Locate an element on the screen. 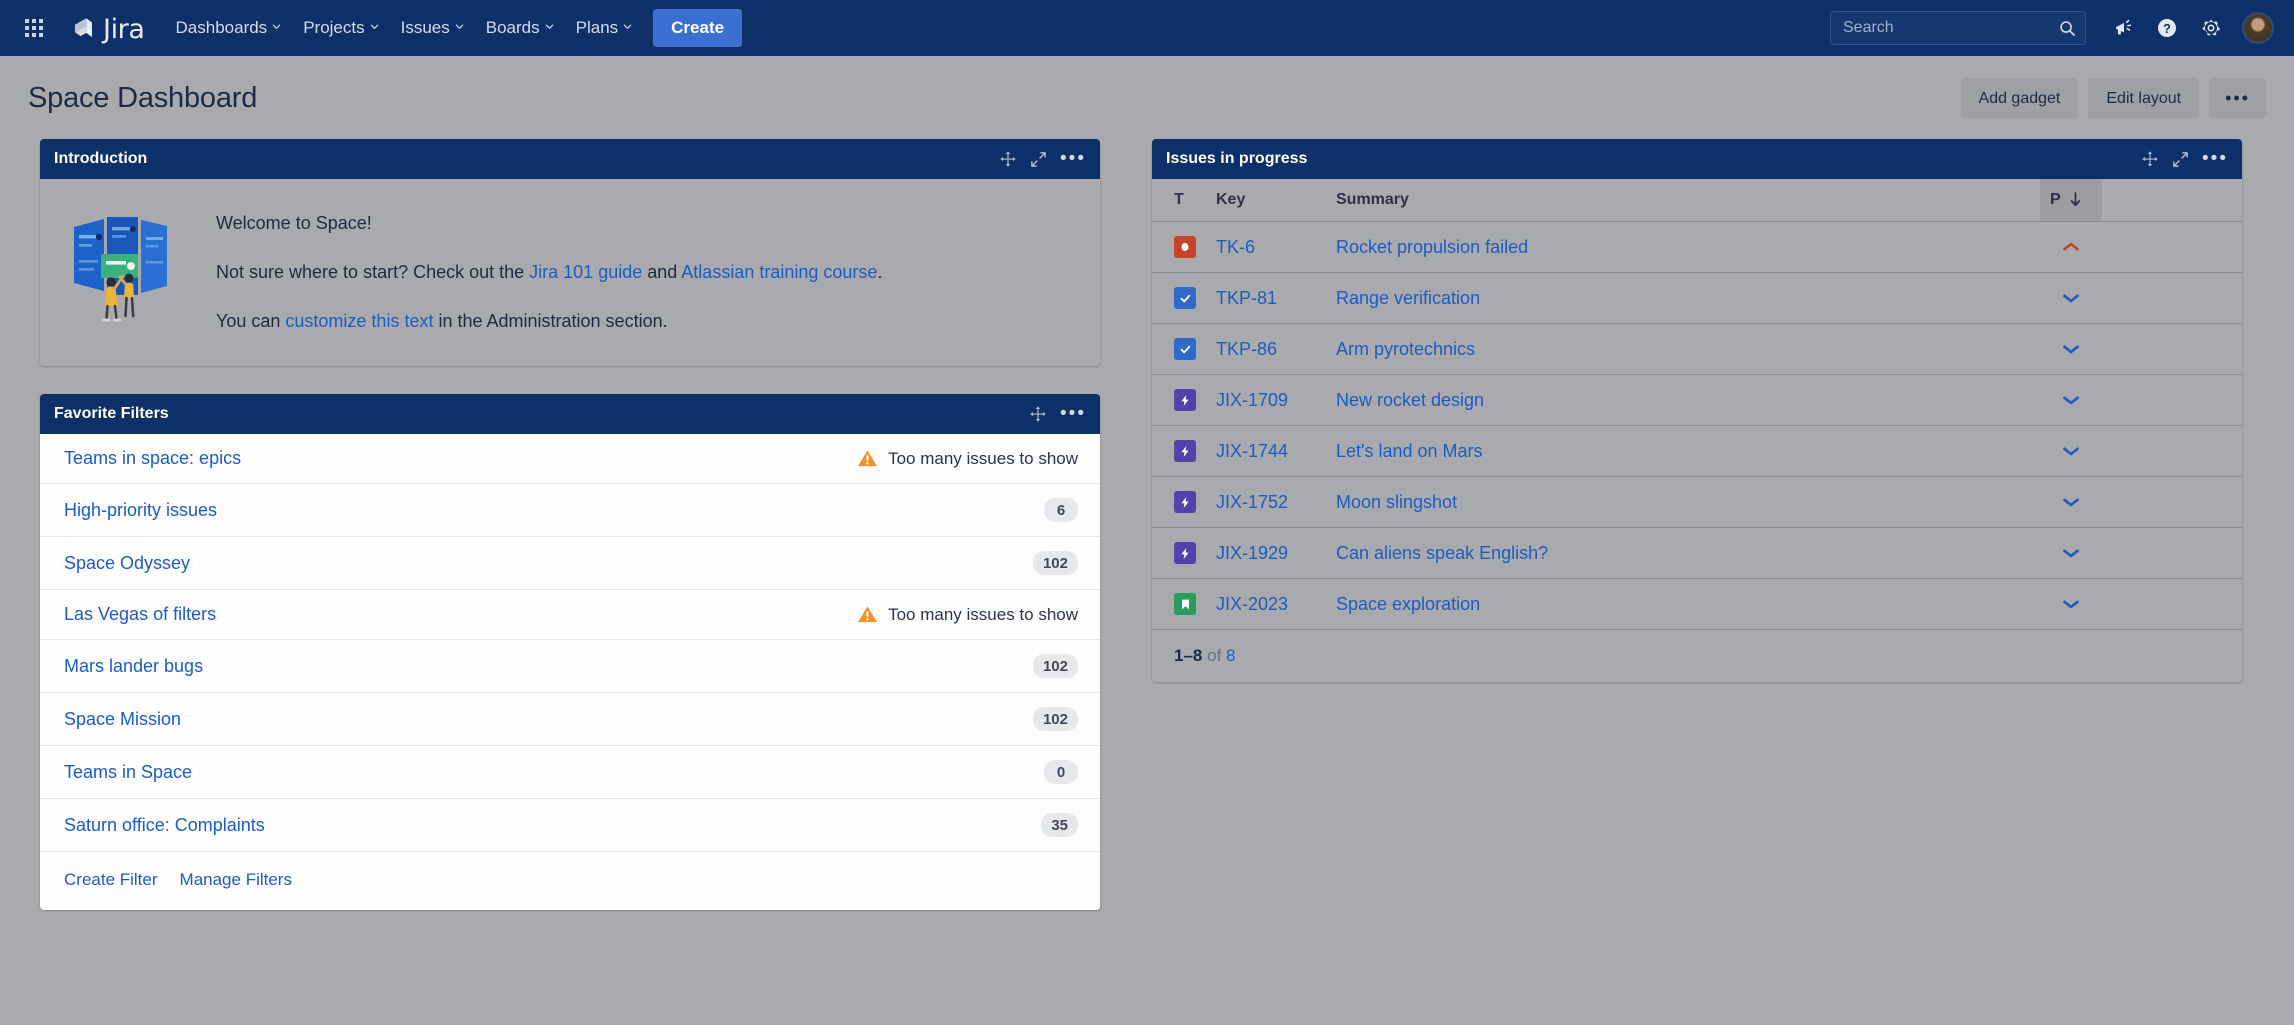 This screenshot has height=1025, width=2294. column-header-priority: P is located at coordinates (2071, 200).